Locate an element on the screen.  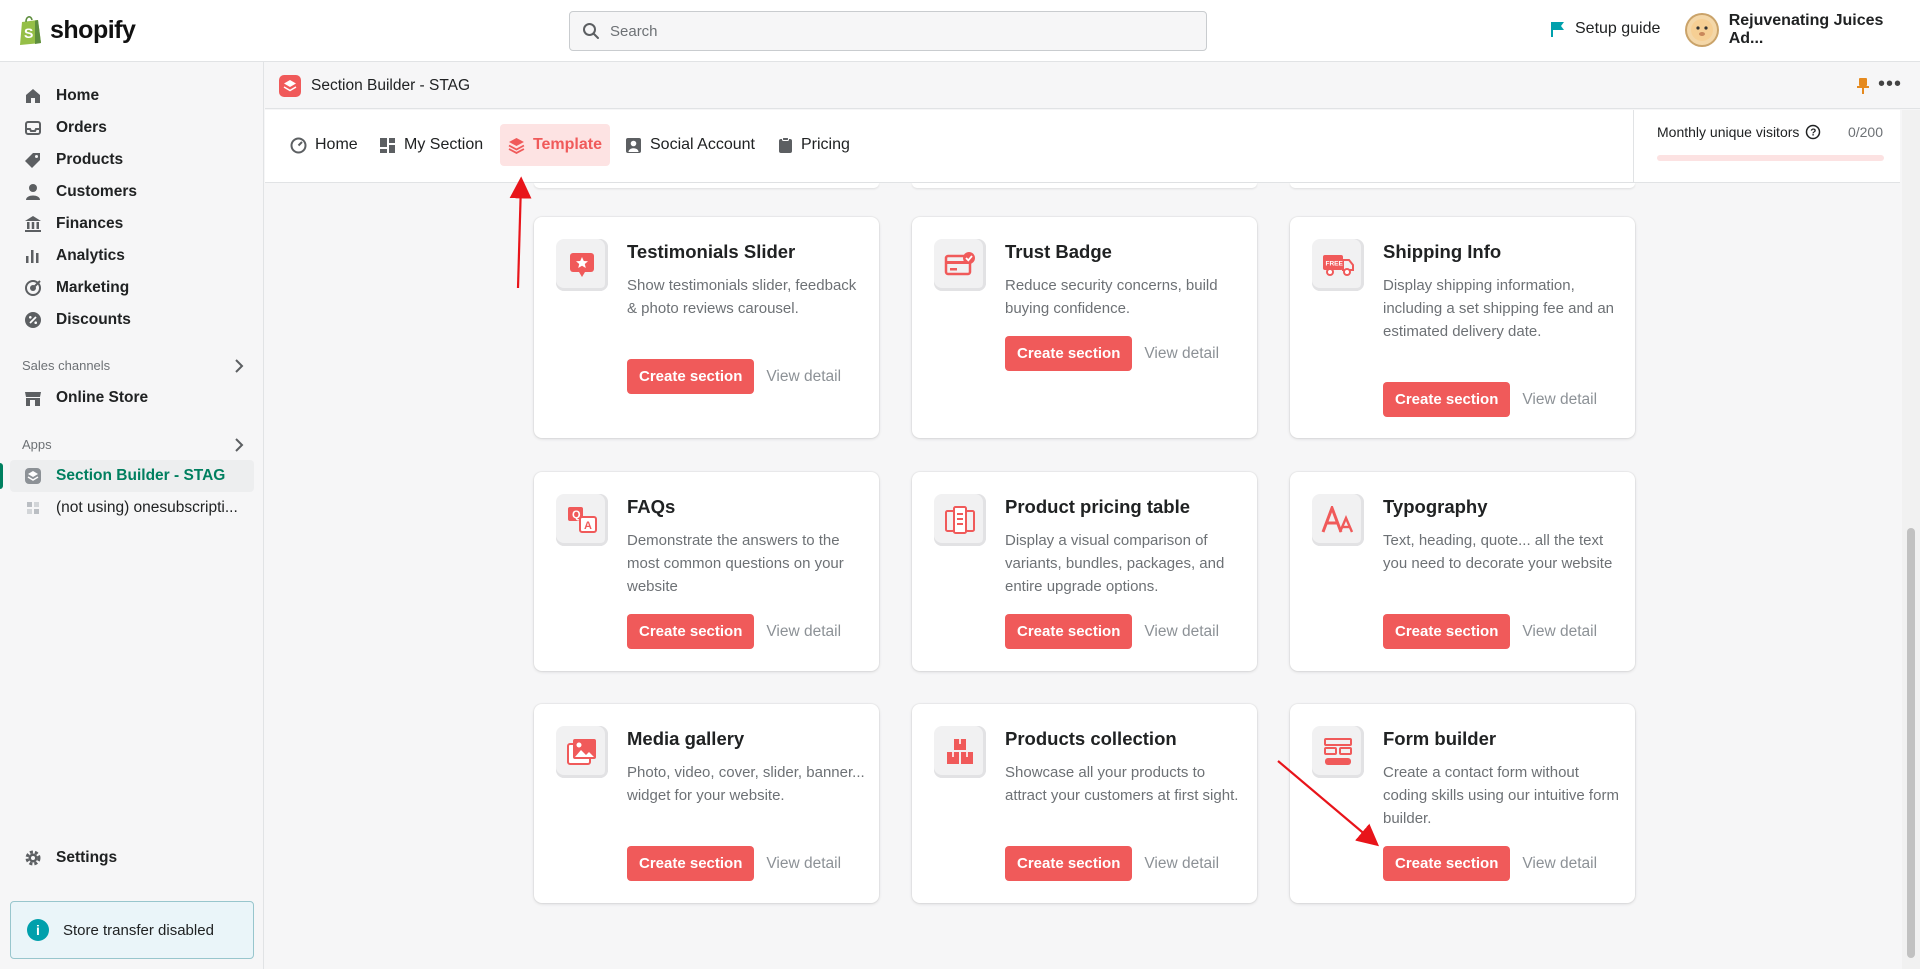
sidebar-item-online-store: Online Store is located at coordinates (132, 398).